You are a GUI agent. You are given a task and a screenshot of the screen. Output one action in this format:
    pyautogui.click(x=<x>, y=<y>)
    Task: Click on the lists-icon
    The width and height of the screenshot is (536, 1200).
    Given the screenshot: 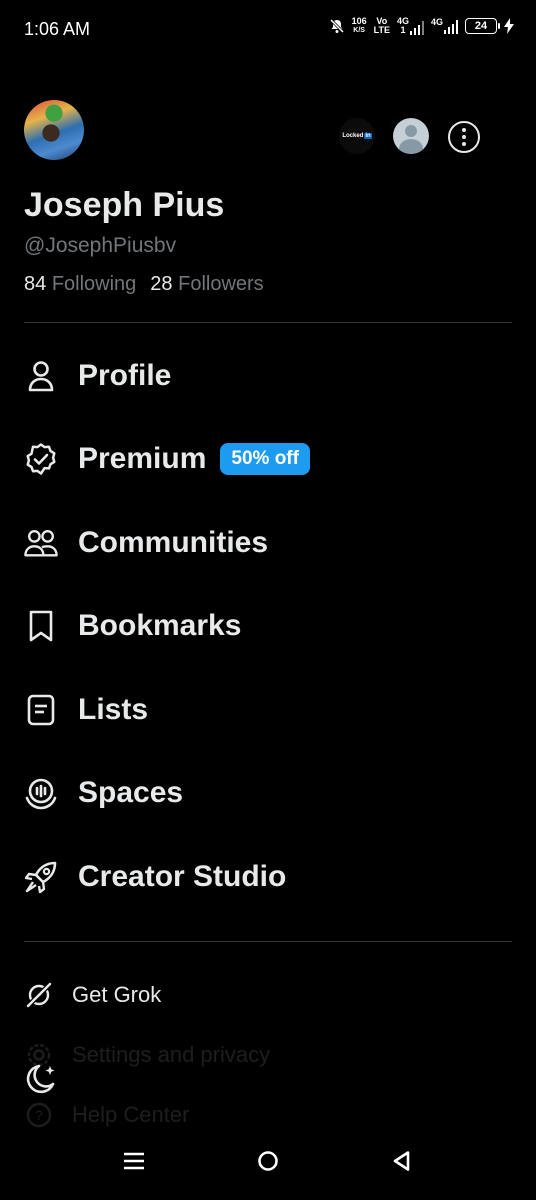 What is the action you would take?
    pyautogui.click(x=41, y=710)
    